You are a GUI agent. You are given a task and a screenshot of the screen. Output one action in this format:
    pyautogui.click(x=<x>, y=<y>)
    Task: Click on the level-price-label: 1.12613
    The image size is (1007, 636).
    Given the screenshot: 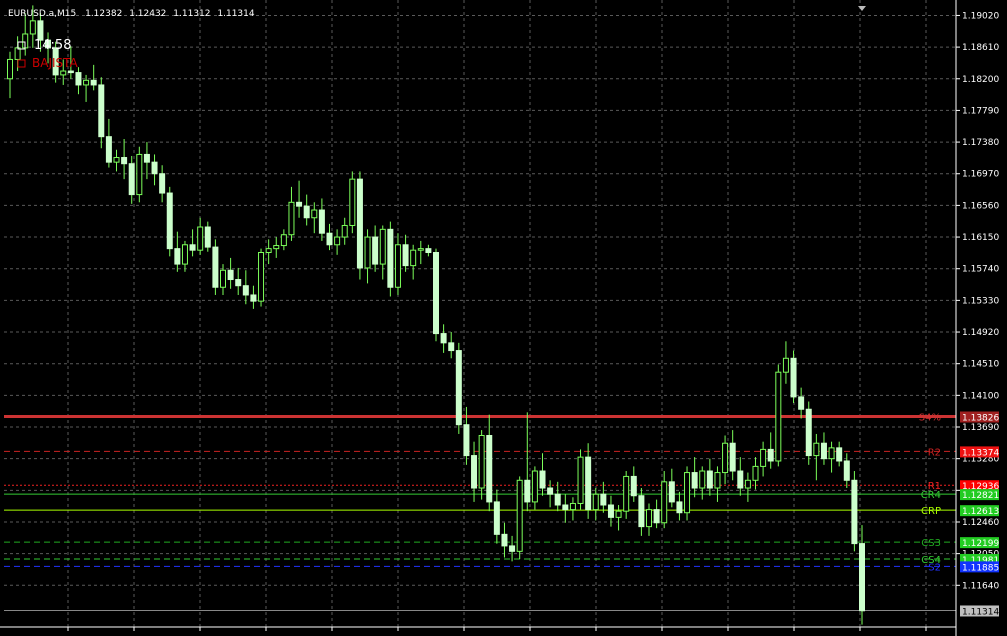 What is the action you would take?
    pyautogui.click(x=980, y=512)
    